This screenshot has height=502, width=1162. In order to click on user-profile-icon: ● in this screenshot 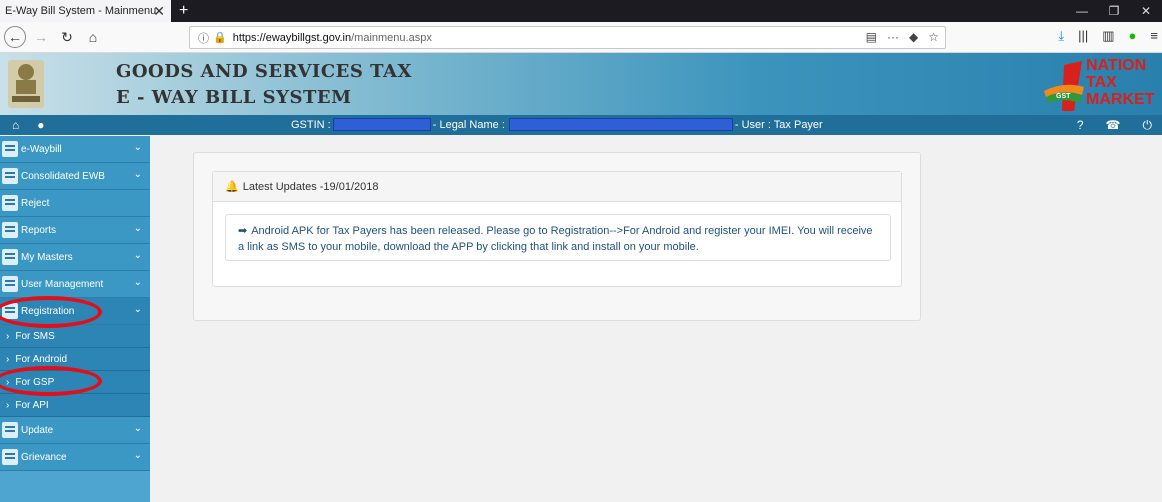, I will do `click(40, 125)`.